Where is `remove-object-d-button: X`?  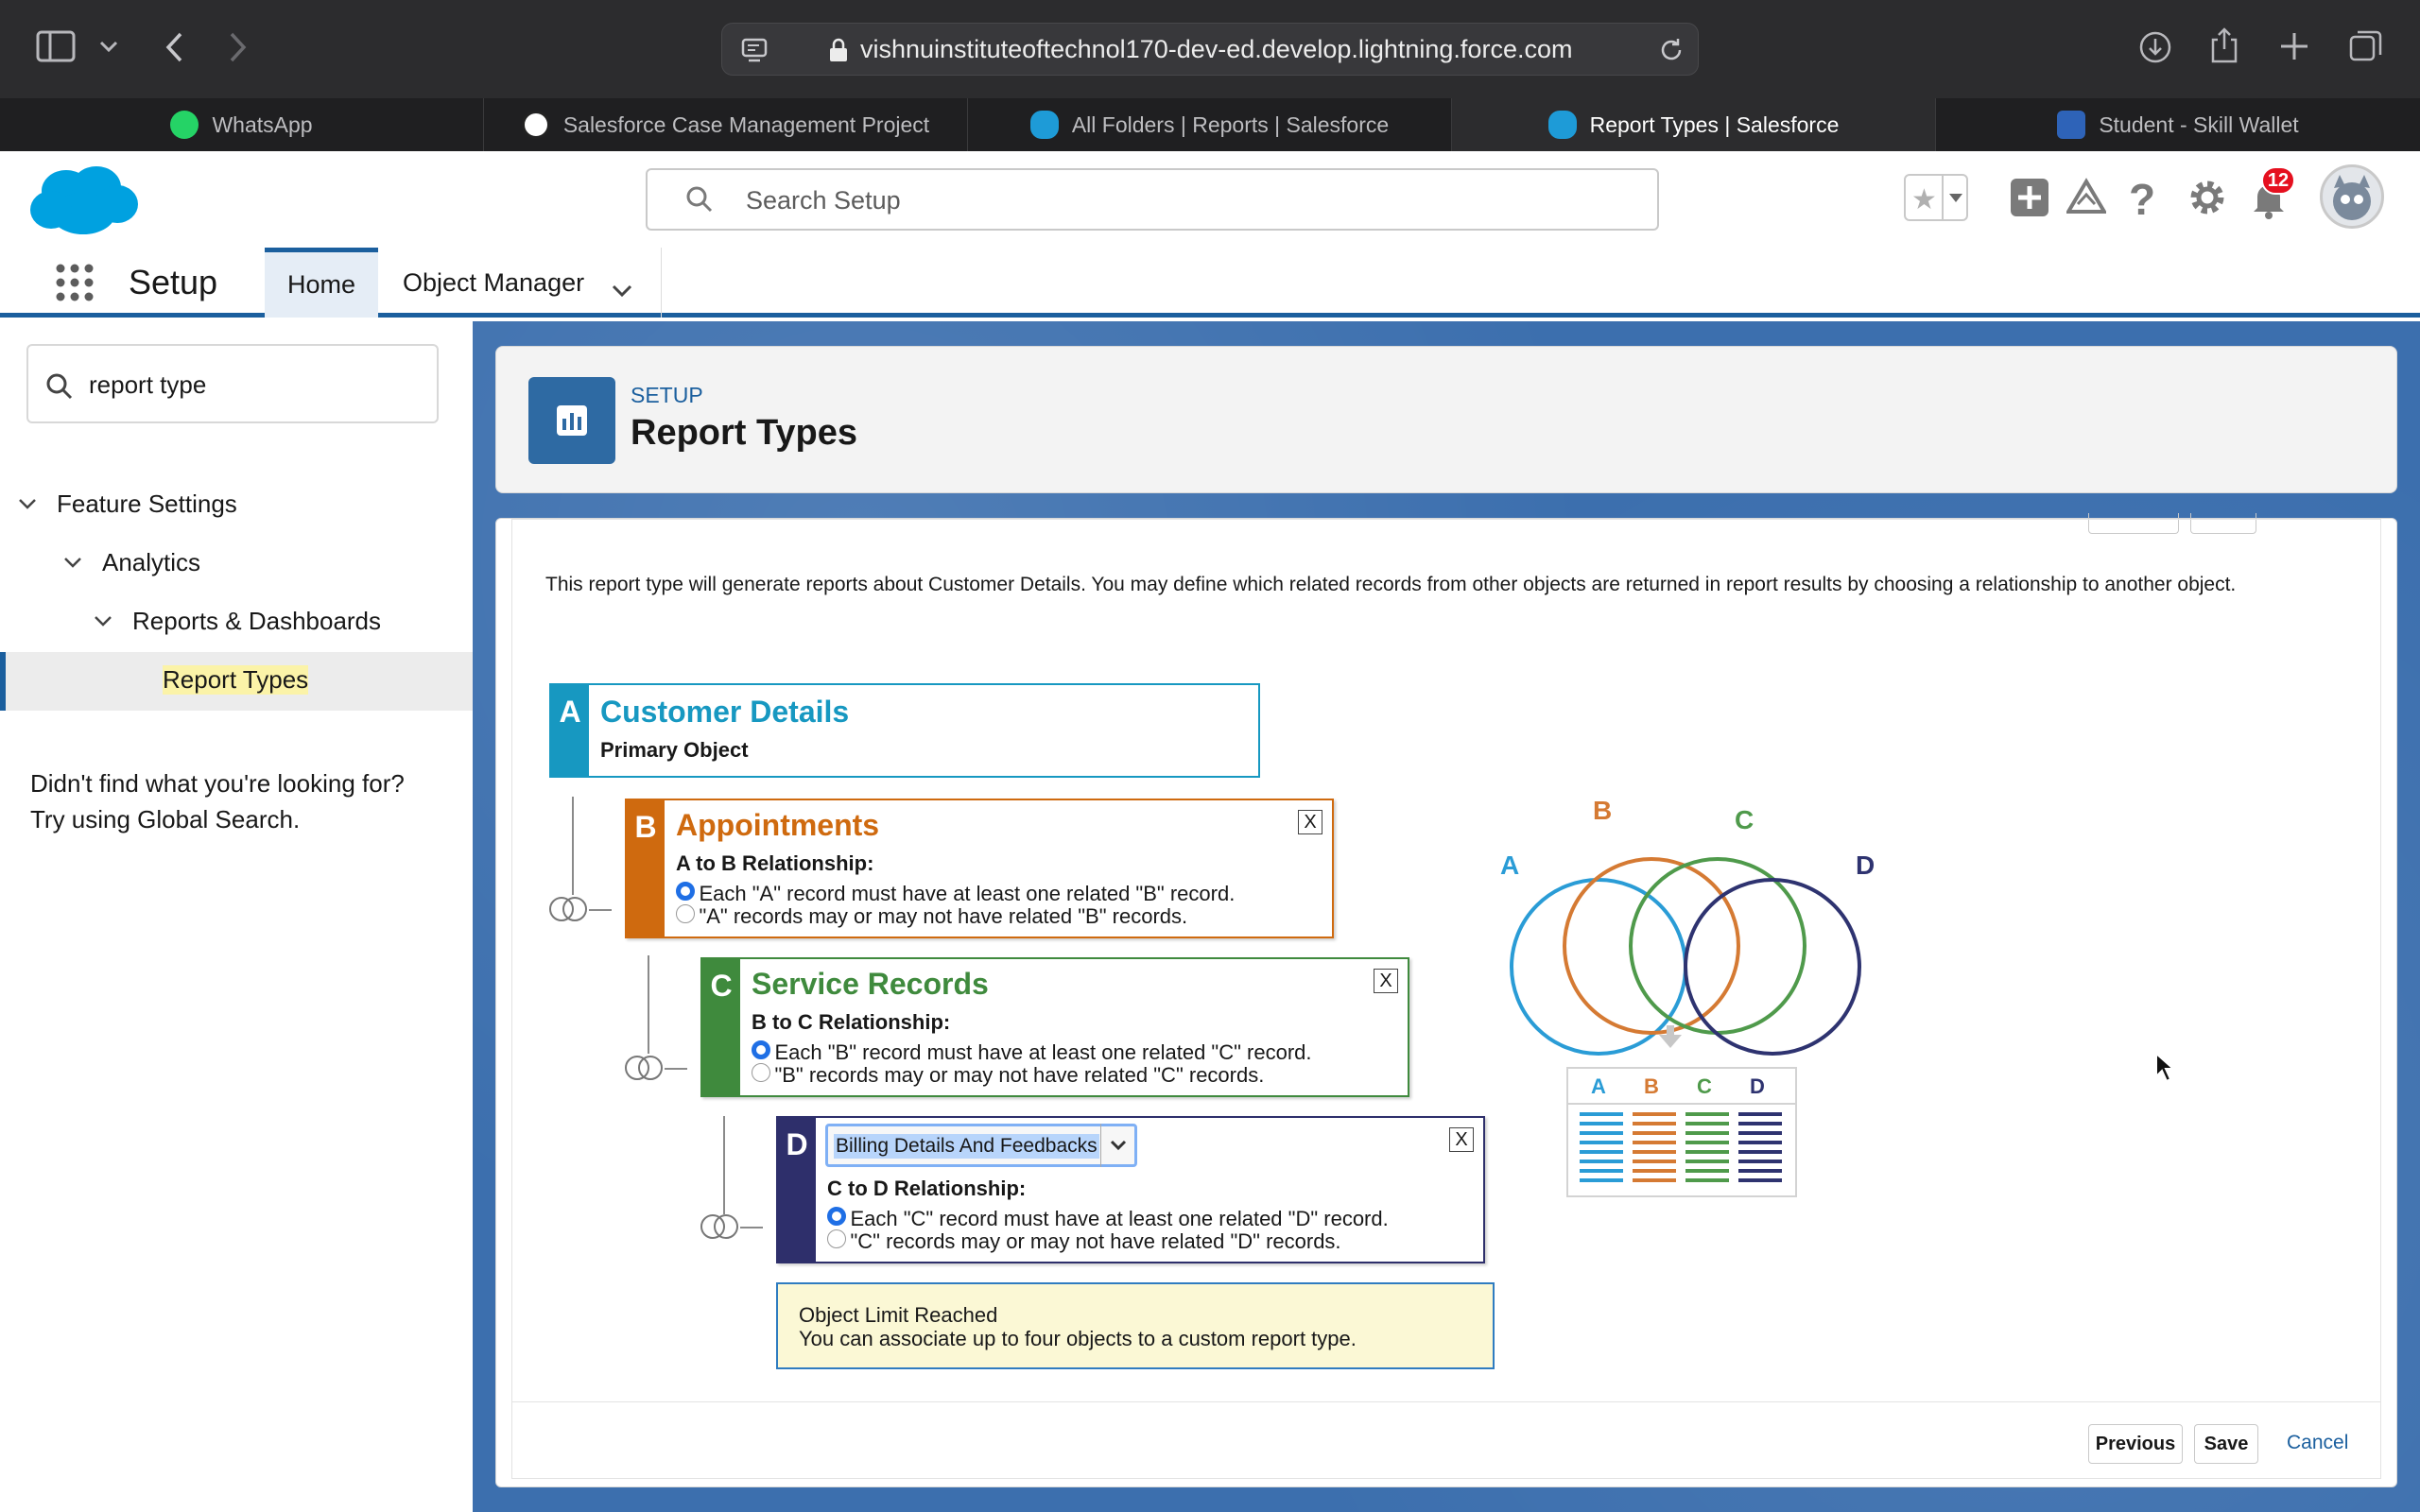
remove-object-d-button: X is located at coordinates (1461, 1139).